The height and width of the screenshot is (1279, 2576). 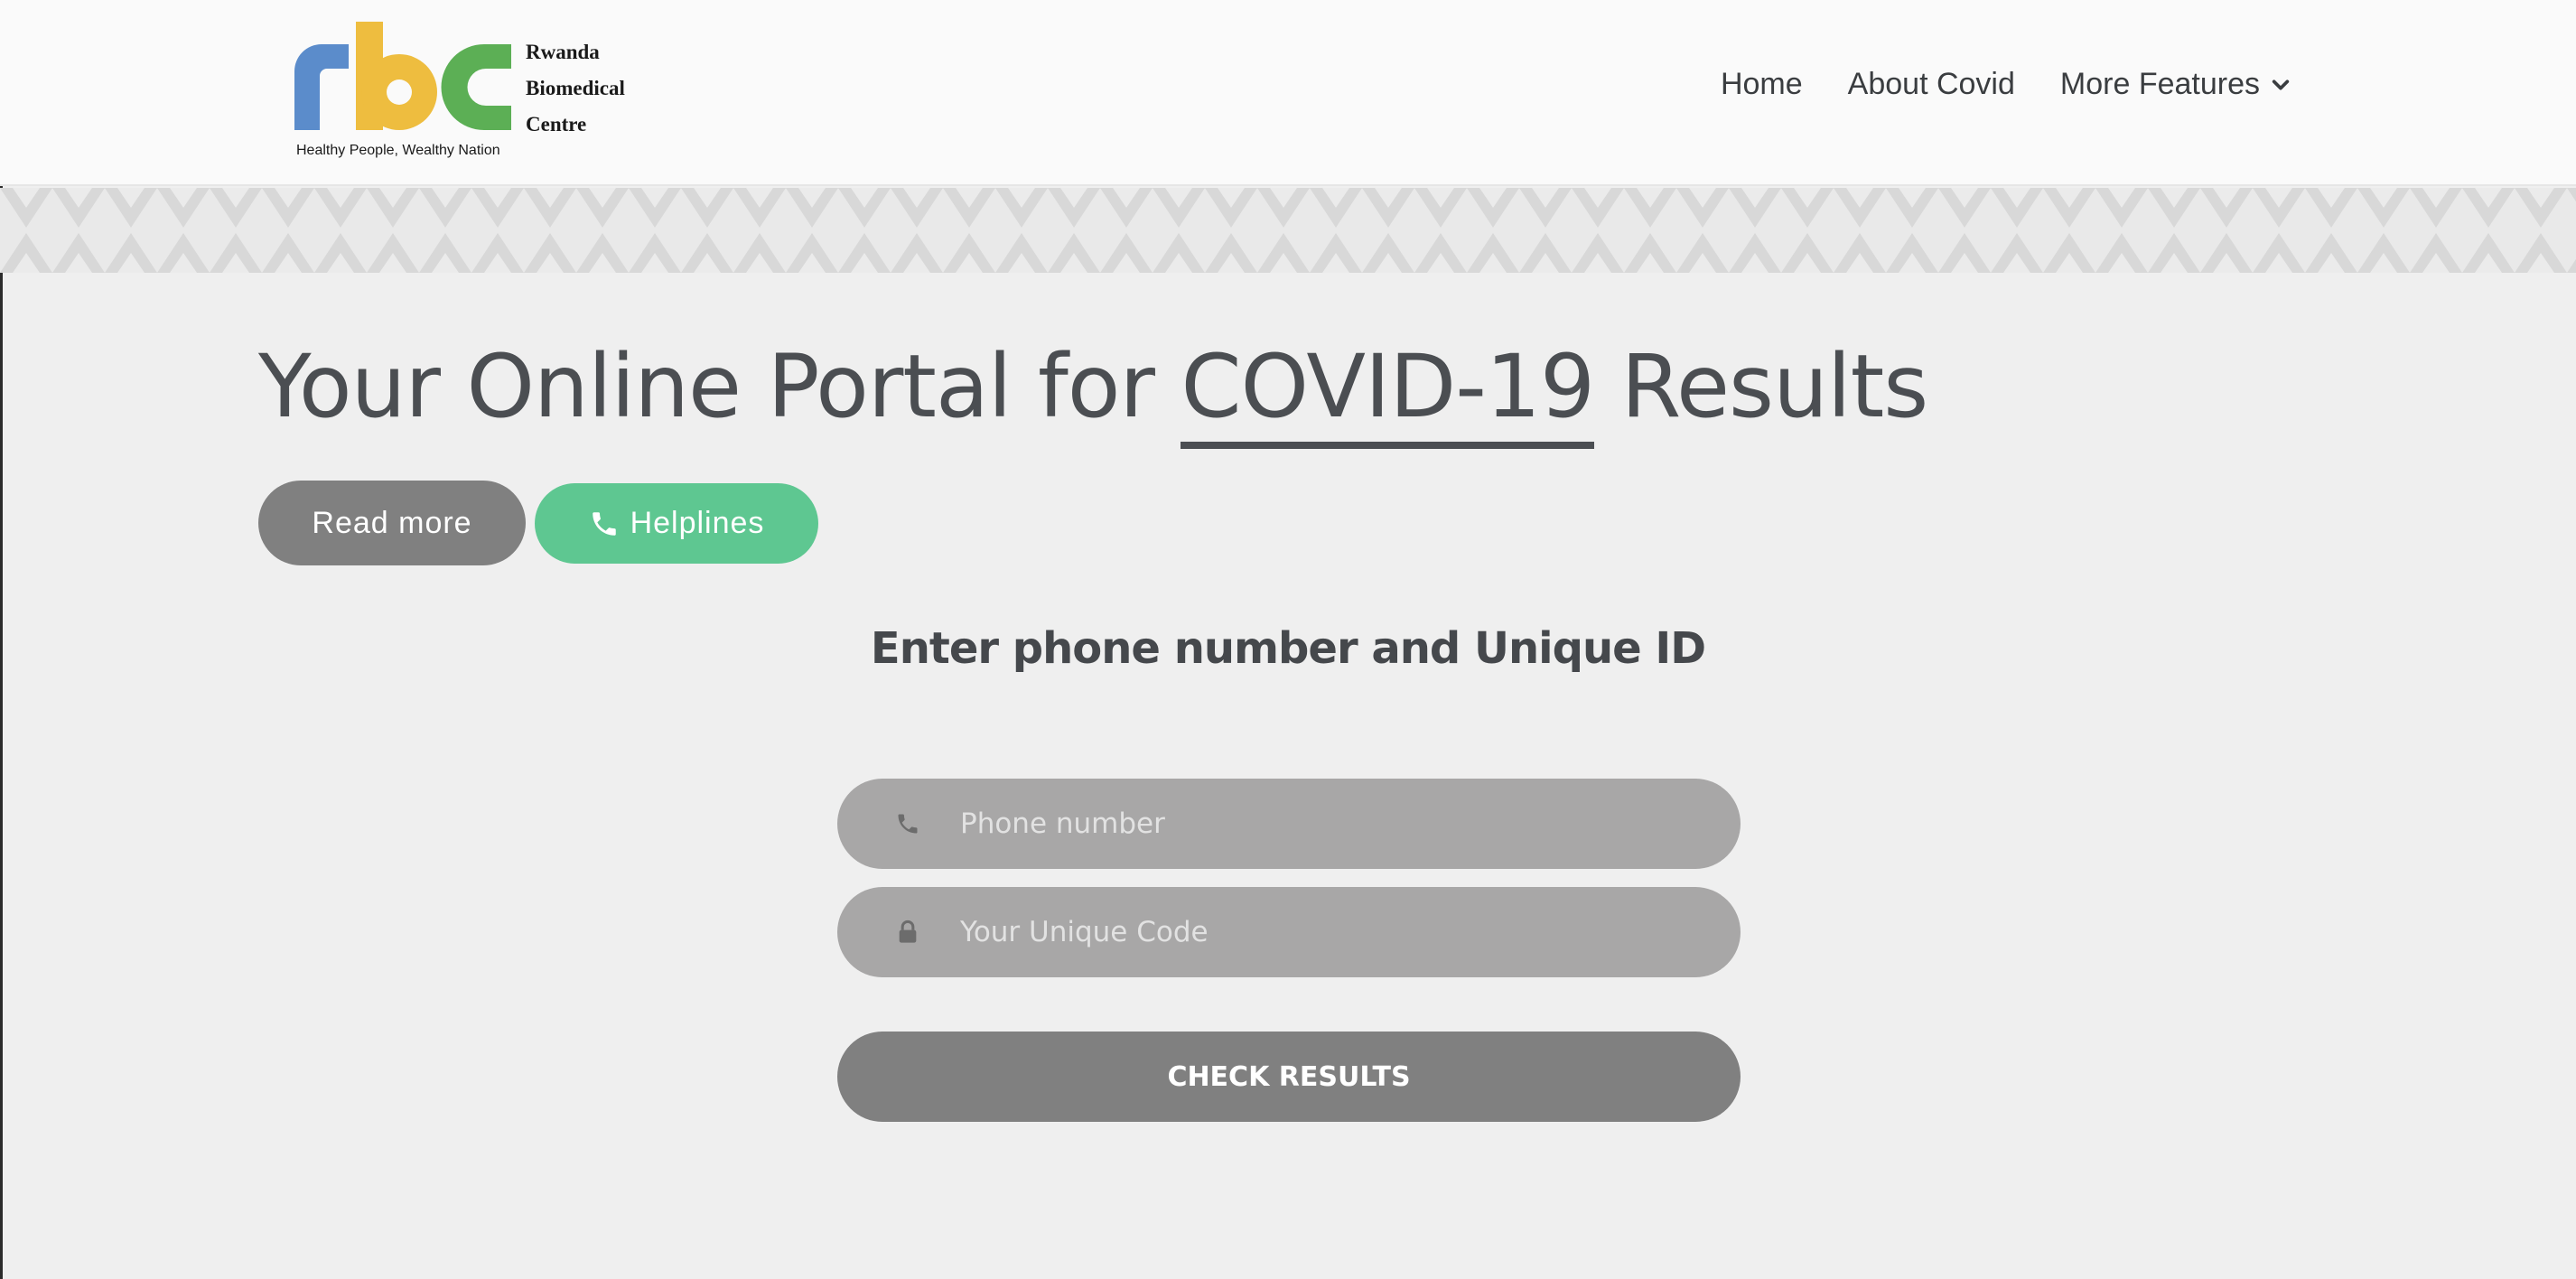 I want to click on read-more-button: Read more, so click(x=392, y=523).